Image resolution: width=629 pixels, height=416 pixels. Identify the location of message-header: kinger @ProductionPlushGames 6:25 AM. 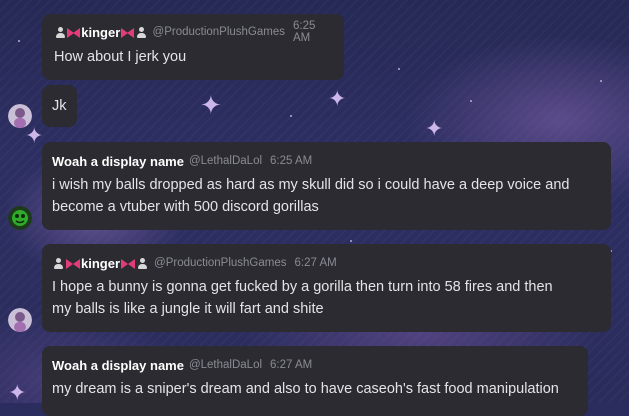
(193, 32).